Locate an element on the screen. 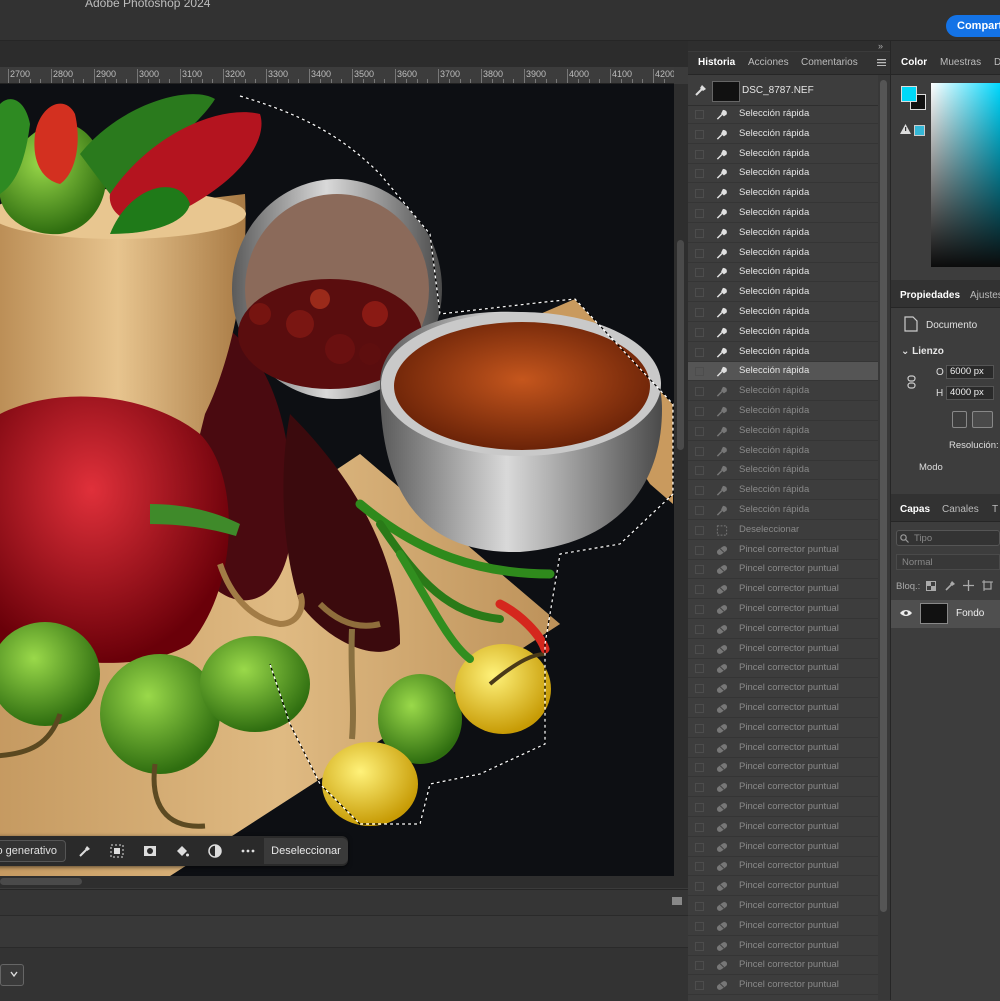 The image size is (1000, 1001). deselect-button: Deseleccionar is located at coordinates (306, 851).